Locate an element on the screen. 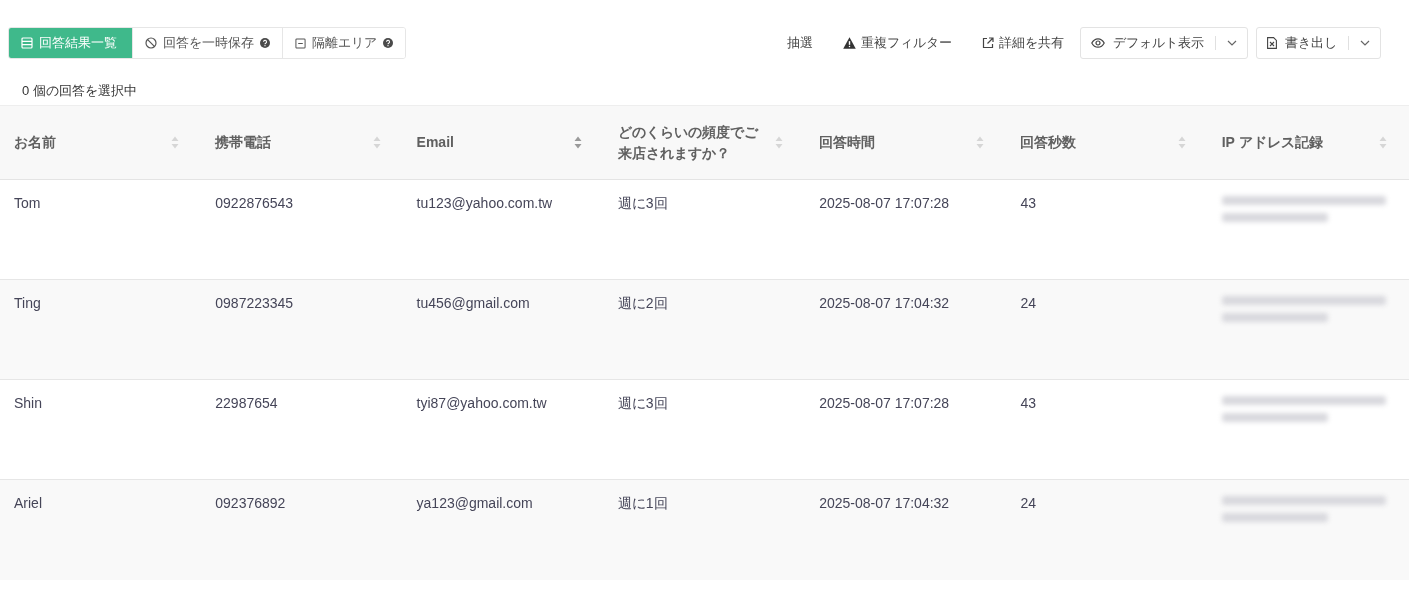 Image resolution: width=1409 pixels, height=600 pixels. list-icon is located at coordinates (27, 43).